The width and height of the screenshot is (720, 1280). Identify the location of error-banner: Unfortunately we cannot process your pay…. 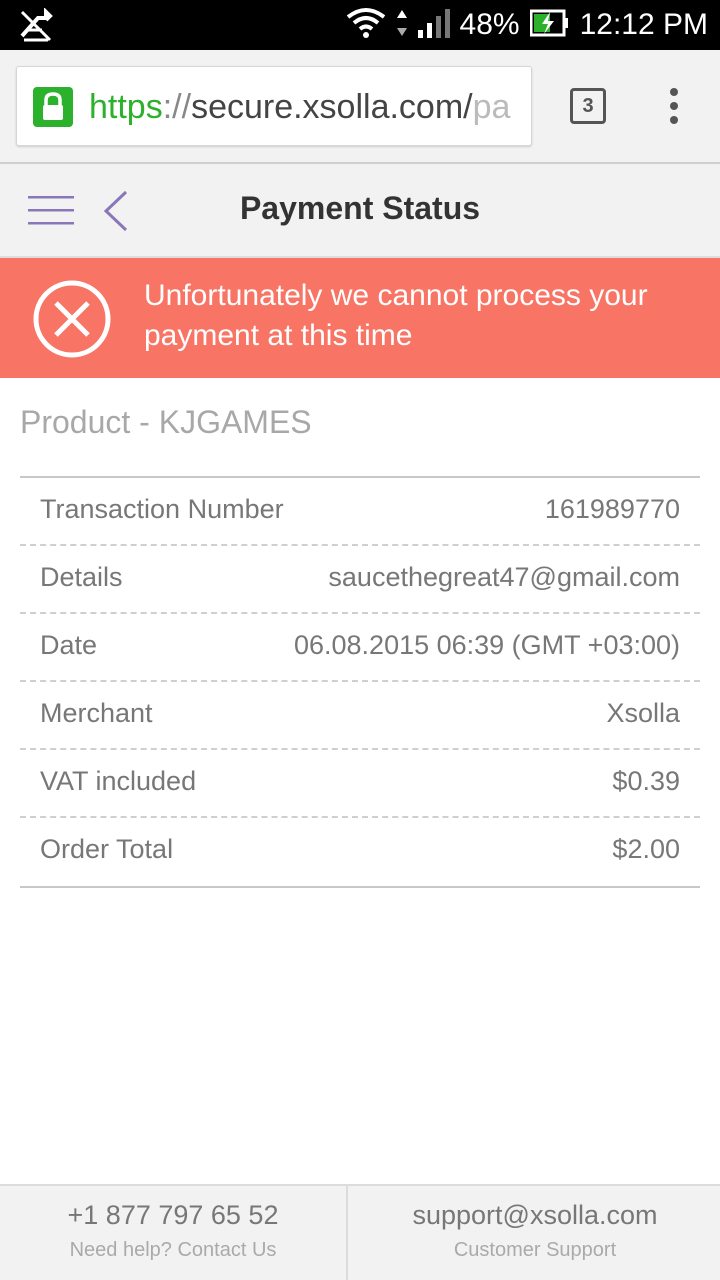
(360, 318).